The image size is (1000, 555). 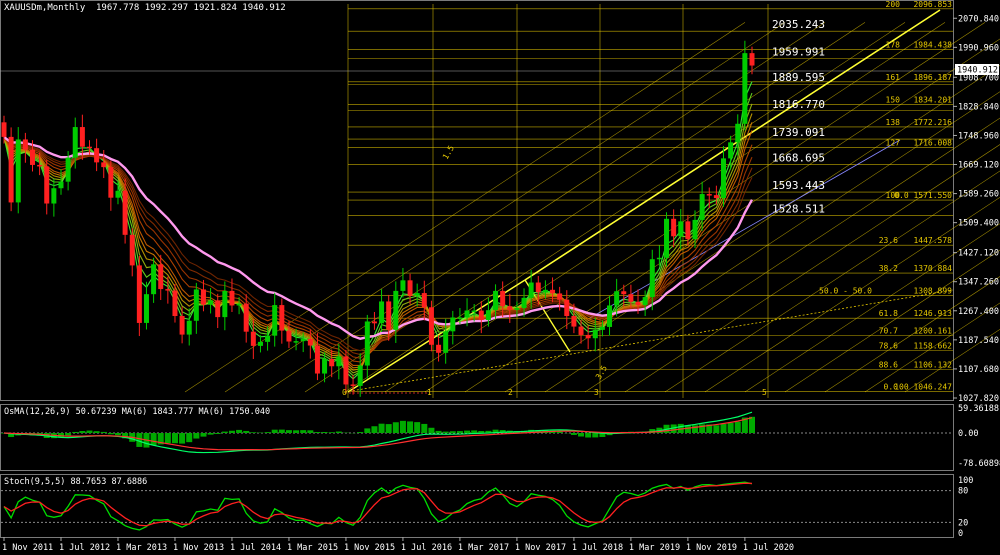 I want to click on fib-ext-pct: 50.0 - 50.0, so click(x=845, y=291).